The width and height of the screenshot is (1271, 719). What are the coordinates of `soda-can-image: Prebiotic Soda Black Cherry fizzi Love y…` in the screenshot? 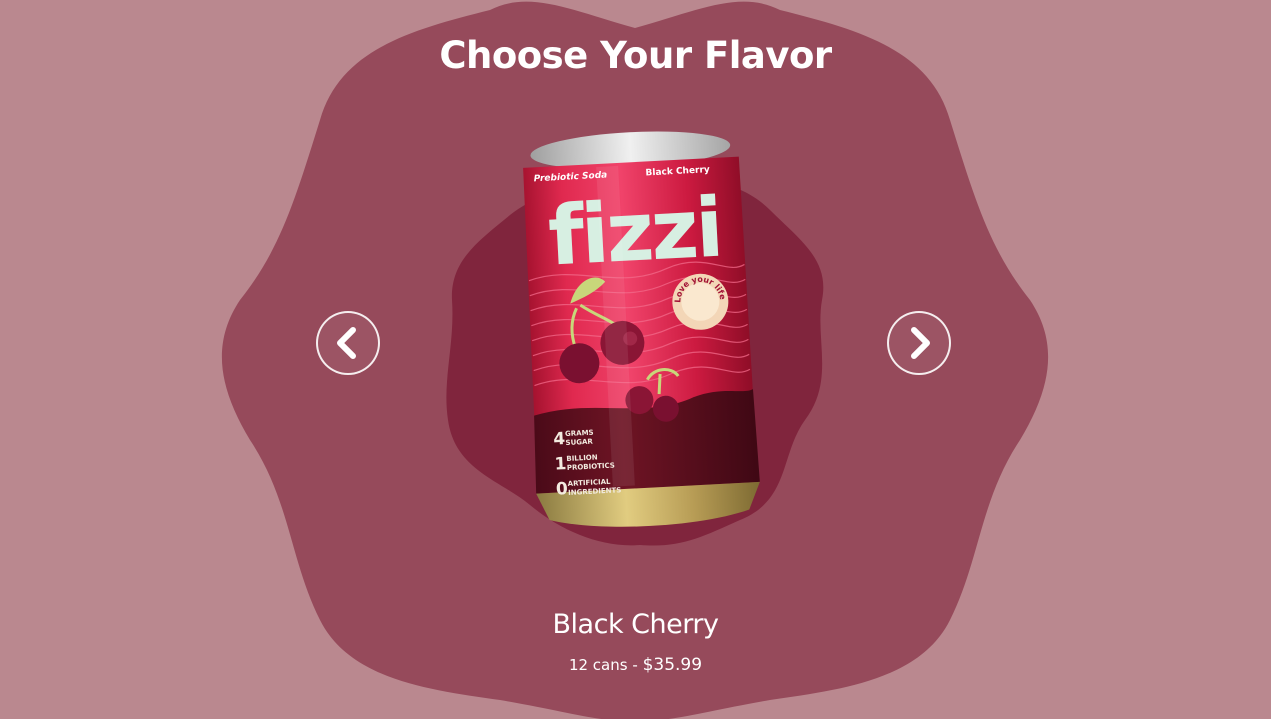 It's located at (641, 329).